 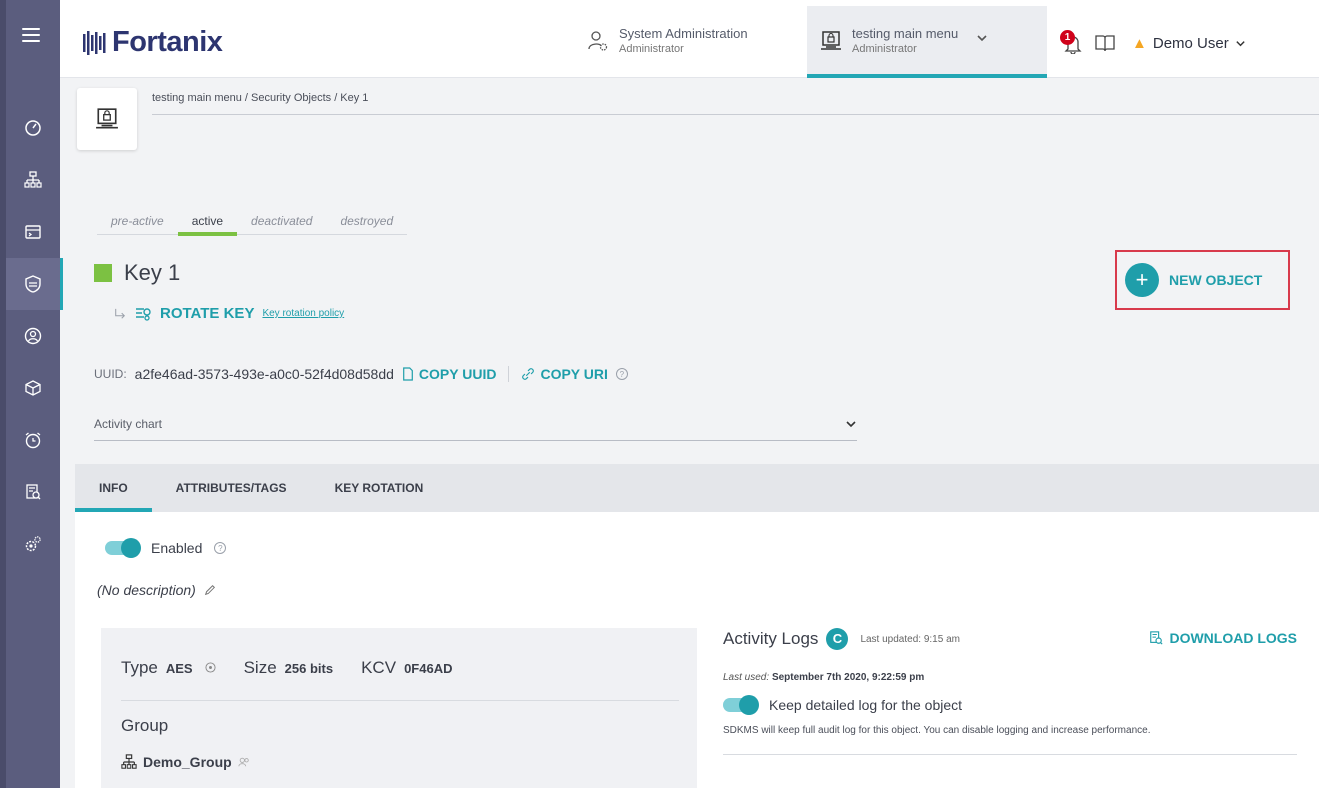 I want to click on notification-badge: 1, so click(x=1067, y=37).